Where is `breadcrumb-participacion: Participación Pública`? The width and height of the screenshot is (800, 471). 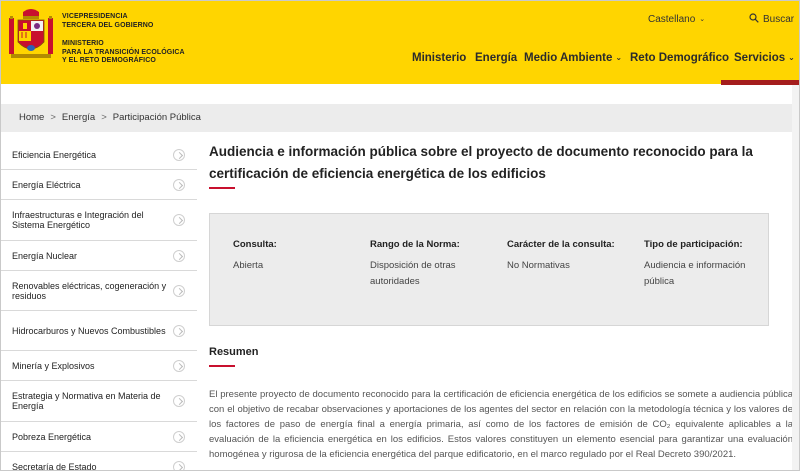
breadcrumb-participacion: Participación Pública is located at coordinates (157, 117).